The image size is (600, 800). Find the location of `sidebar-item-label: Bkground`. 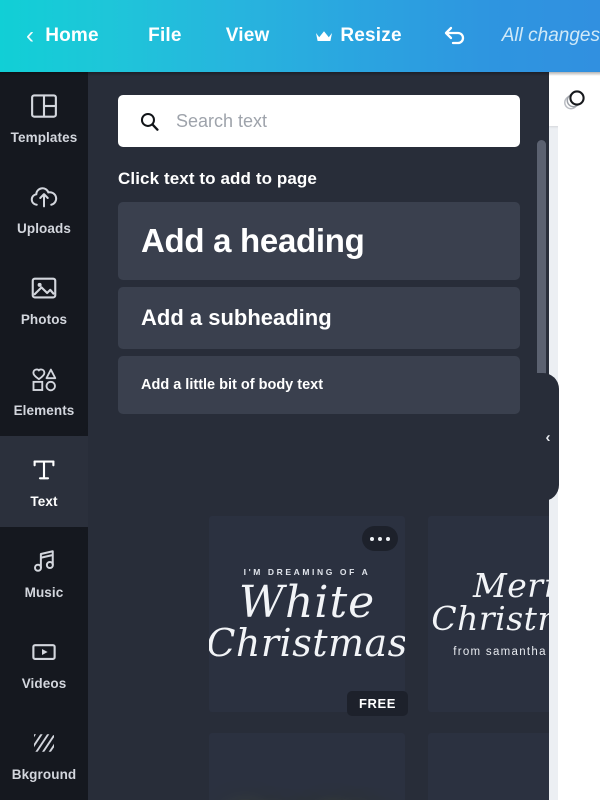

sidebar-item-label: Bkground is located at coordinates (44, 774).